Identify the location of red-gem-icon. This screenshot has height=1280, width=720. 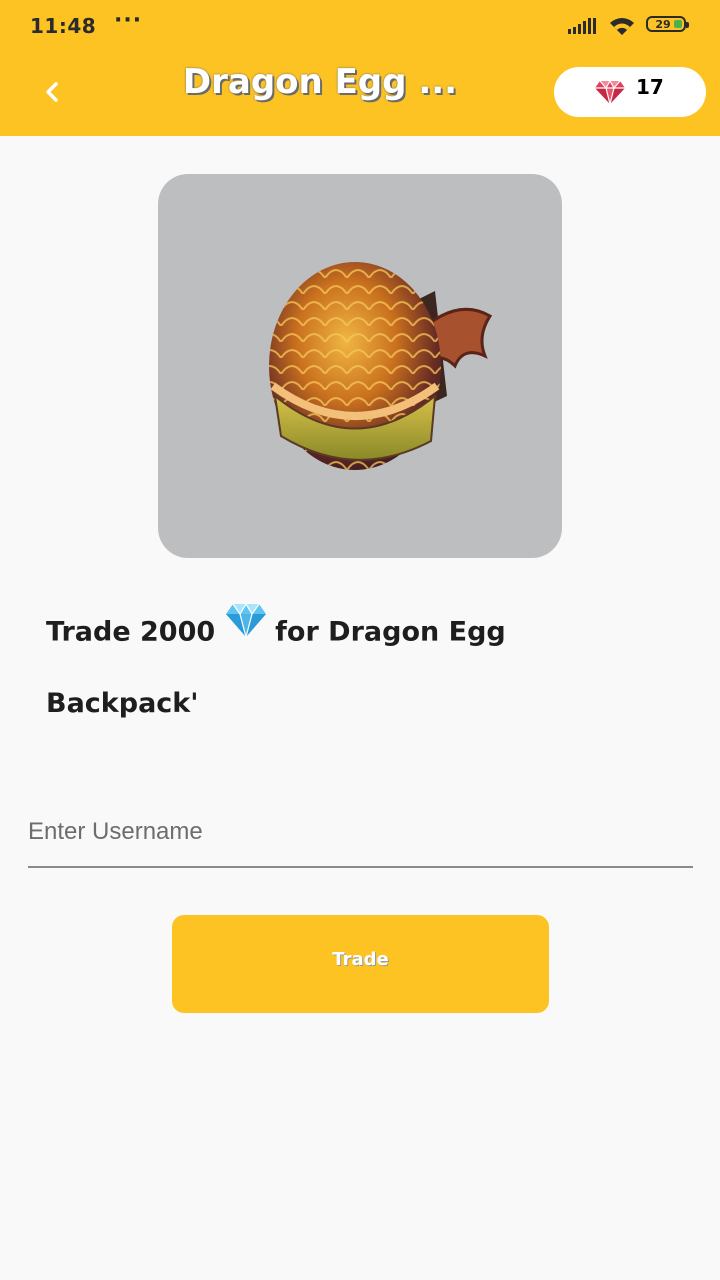
(610, 92).